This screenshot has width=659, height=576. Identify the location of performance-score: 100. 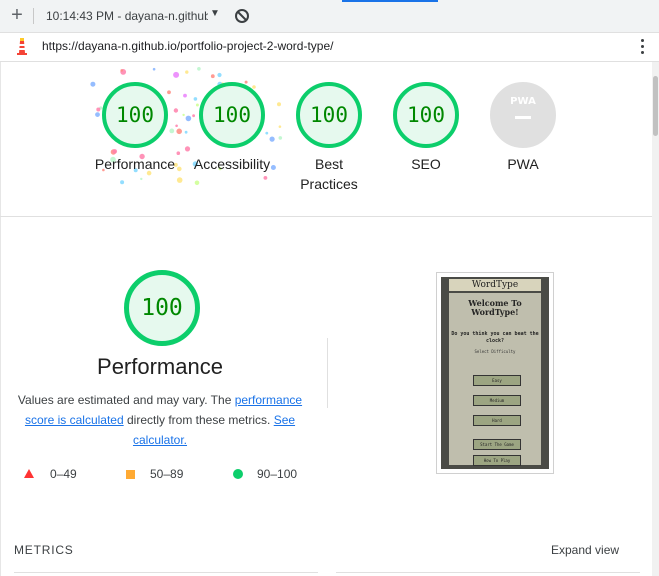
(162, 308).